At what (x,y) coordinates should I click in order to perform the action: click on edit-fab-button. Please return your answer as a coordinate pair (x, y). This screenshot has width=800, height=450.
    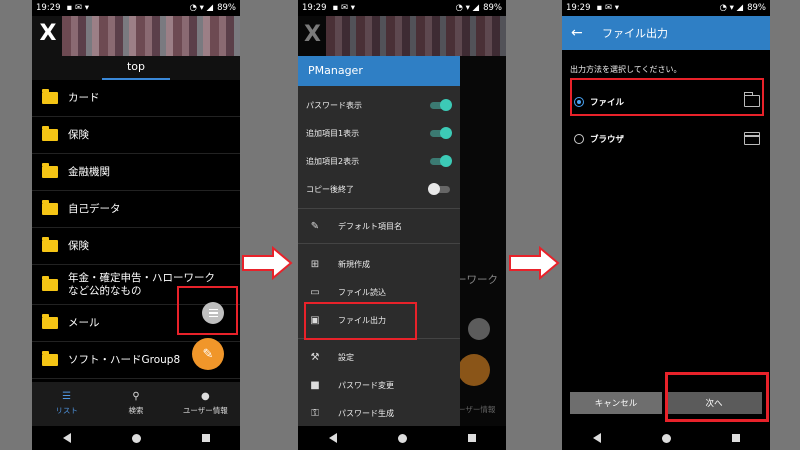
    Looking at the image, I should click on (474, 370).